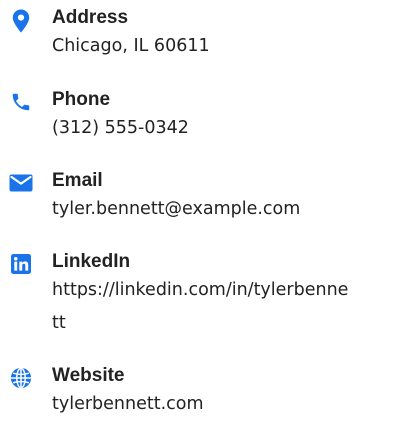 The height and width of the screenshot is (421, 406). What do you see at coordinates (21, 21) in the screenshot?
I see `map-pin-icon` at bounding box center [21, 21].